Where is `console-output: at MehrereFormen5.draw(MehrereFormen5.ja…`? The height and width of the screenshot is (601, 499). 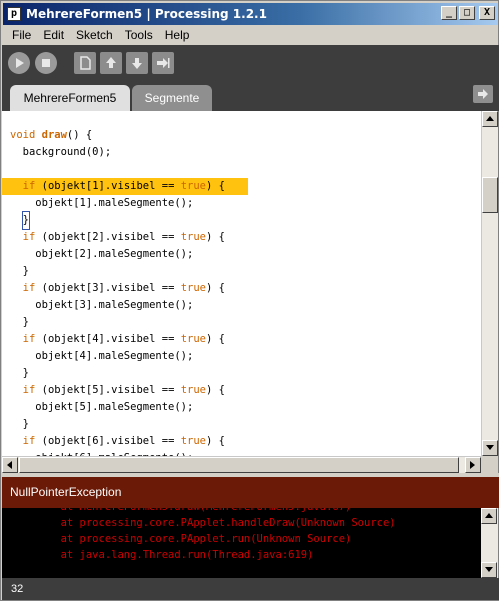 console-output: at MehrereFormen5.draw(MehrereFormen5.ja… is located at coordinates (241, 543).